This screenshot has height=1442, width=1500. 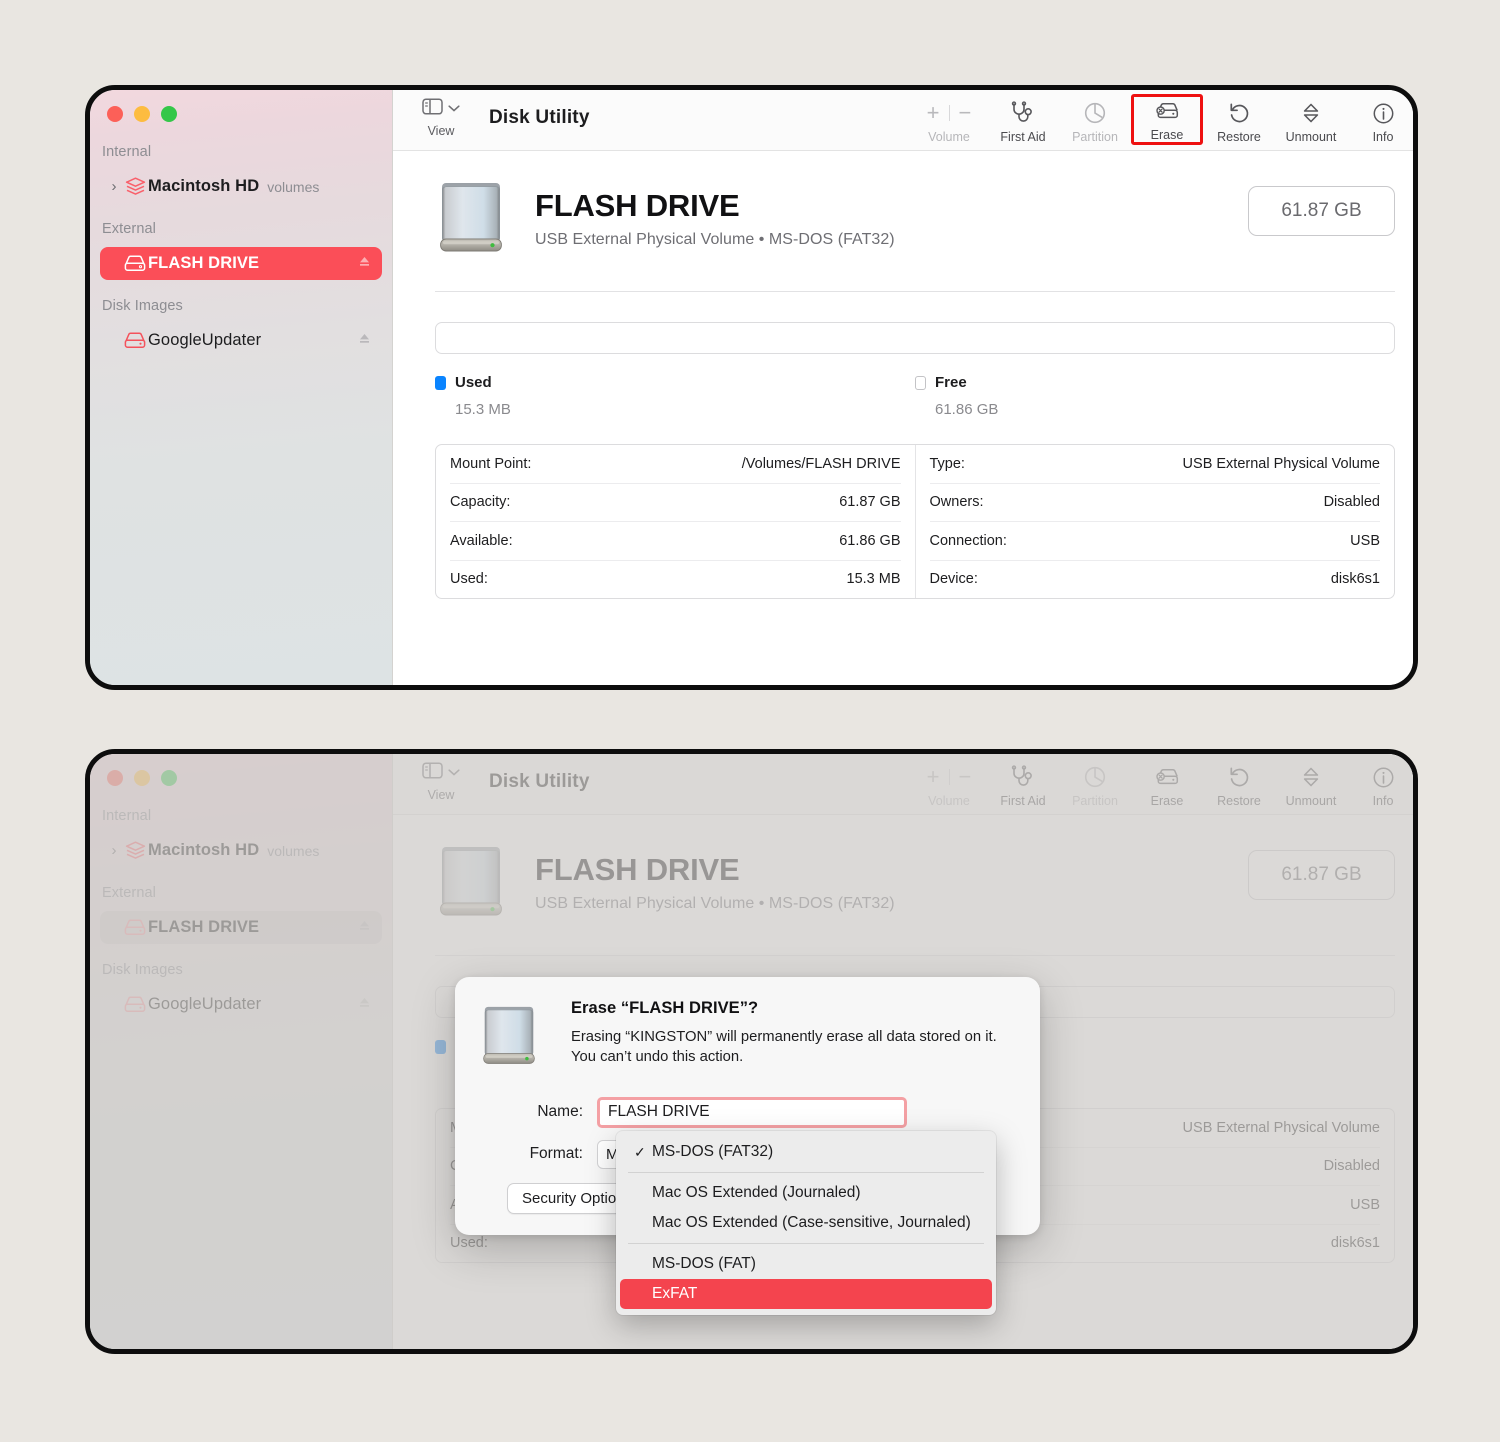 What do you see at coordinates (1155, 580) in the screenshot?
I see `table-row: Device: disk6s1` at bounding box center [1155, 580].